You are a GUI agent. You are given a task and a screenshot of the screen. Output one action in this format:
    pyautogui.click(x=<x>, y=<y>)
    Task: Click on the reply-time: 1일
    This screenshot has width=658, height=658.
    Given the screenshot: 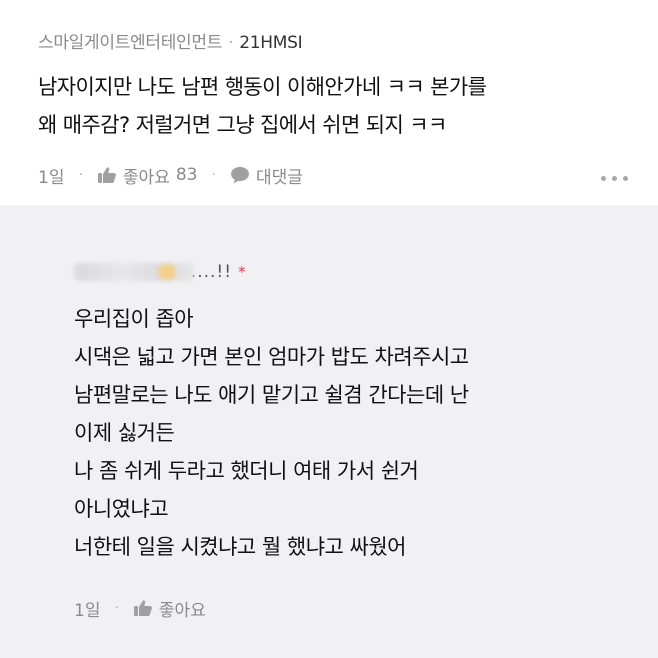 What is the action you would take?
    pyautogui.click(x=87, y=610)
    